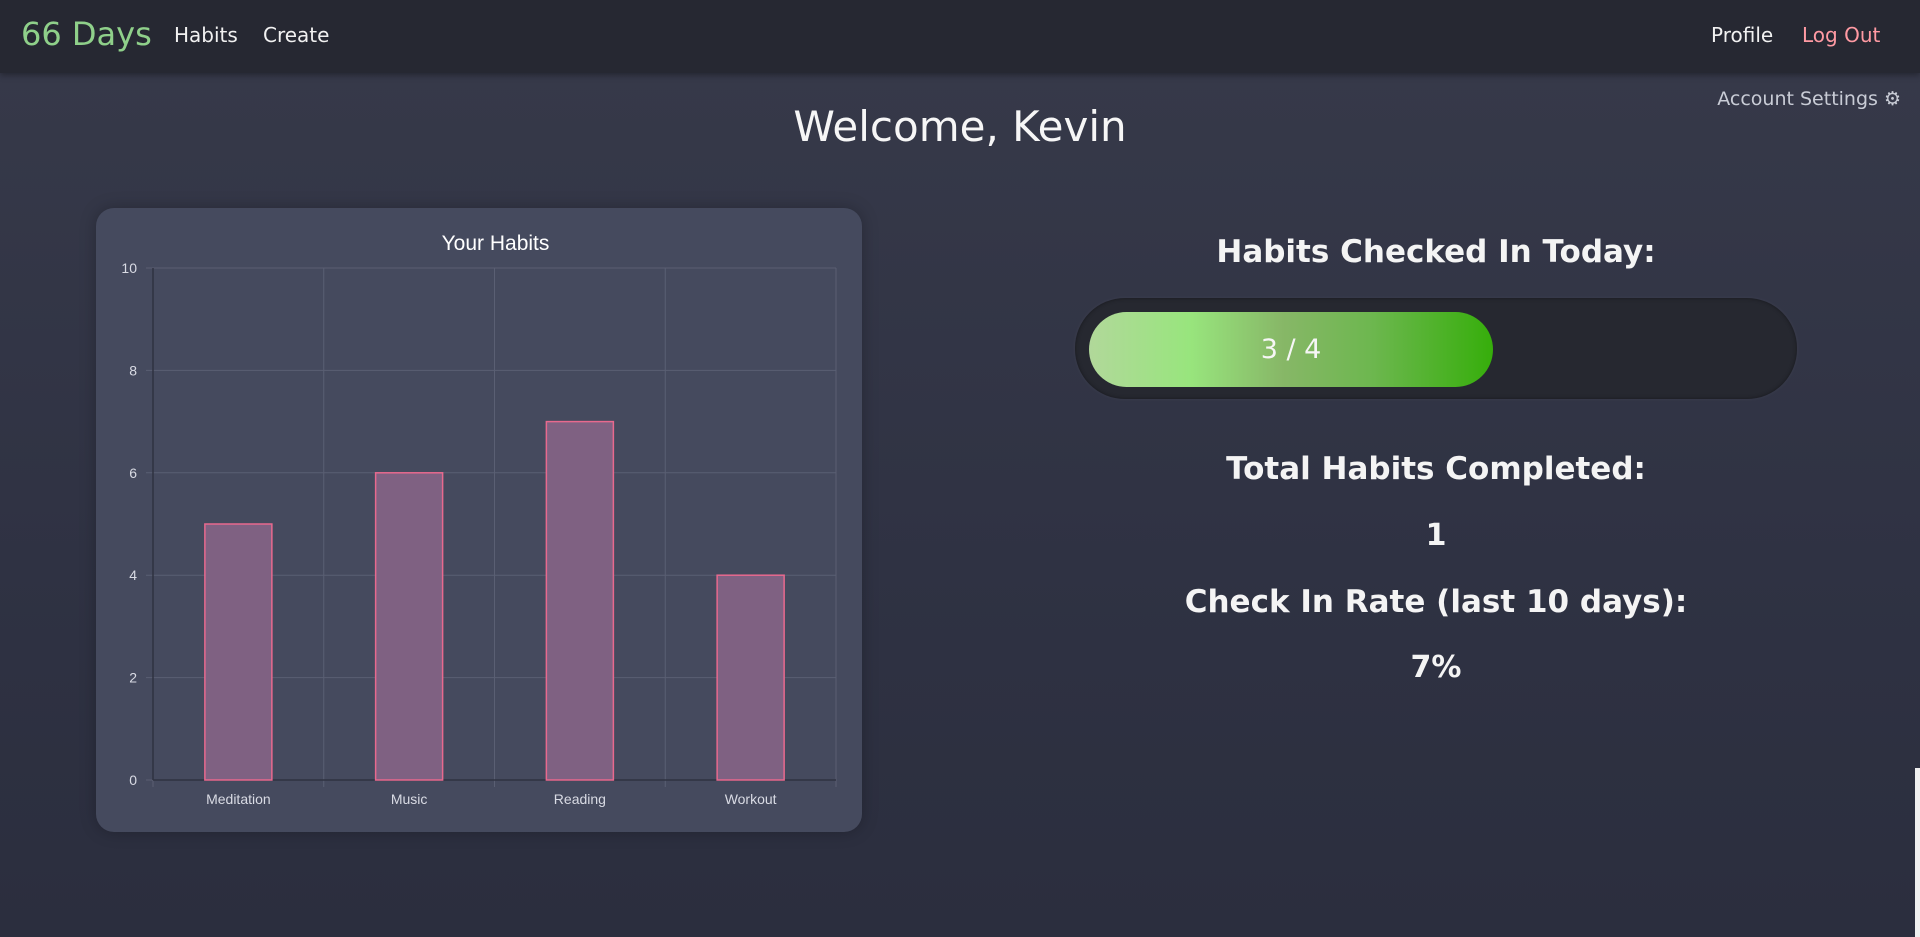  What do you see at coordinates (206, 35) in the screenshot?
I see `nav-link-habits: Habits` at bounding box center [206, 35].